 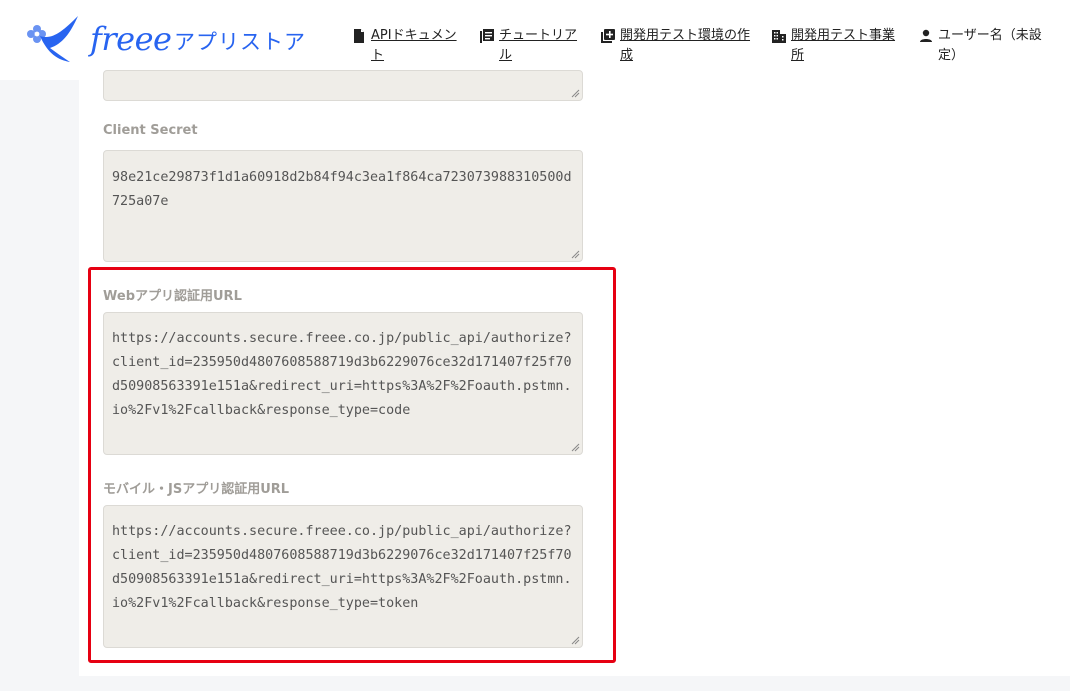 I want to click on freee-app-store-logo: freee アプリストア, so click(x=167, y=40).